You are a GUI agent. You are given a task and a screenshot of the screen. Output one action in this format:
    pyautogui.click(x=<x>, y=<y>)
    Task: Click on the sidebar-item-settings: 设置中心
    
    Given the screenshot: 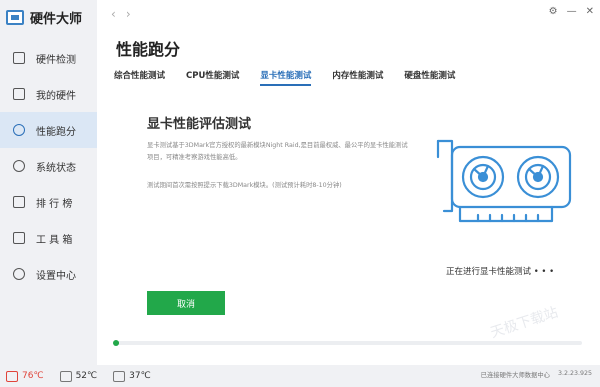 What is the action you would take?
    pyautogui.click(x=48, y=274)
    